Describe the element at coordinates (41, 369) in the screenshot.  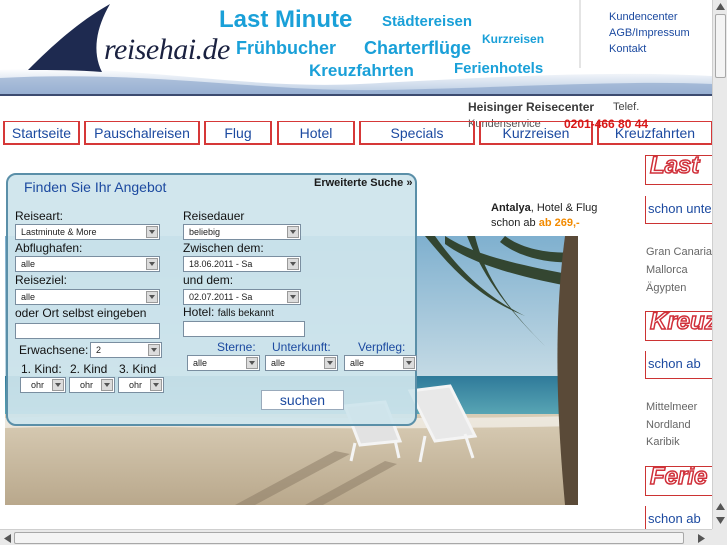
I see `kind1-label: 1. Kind:` at that location.